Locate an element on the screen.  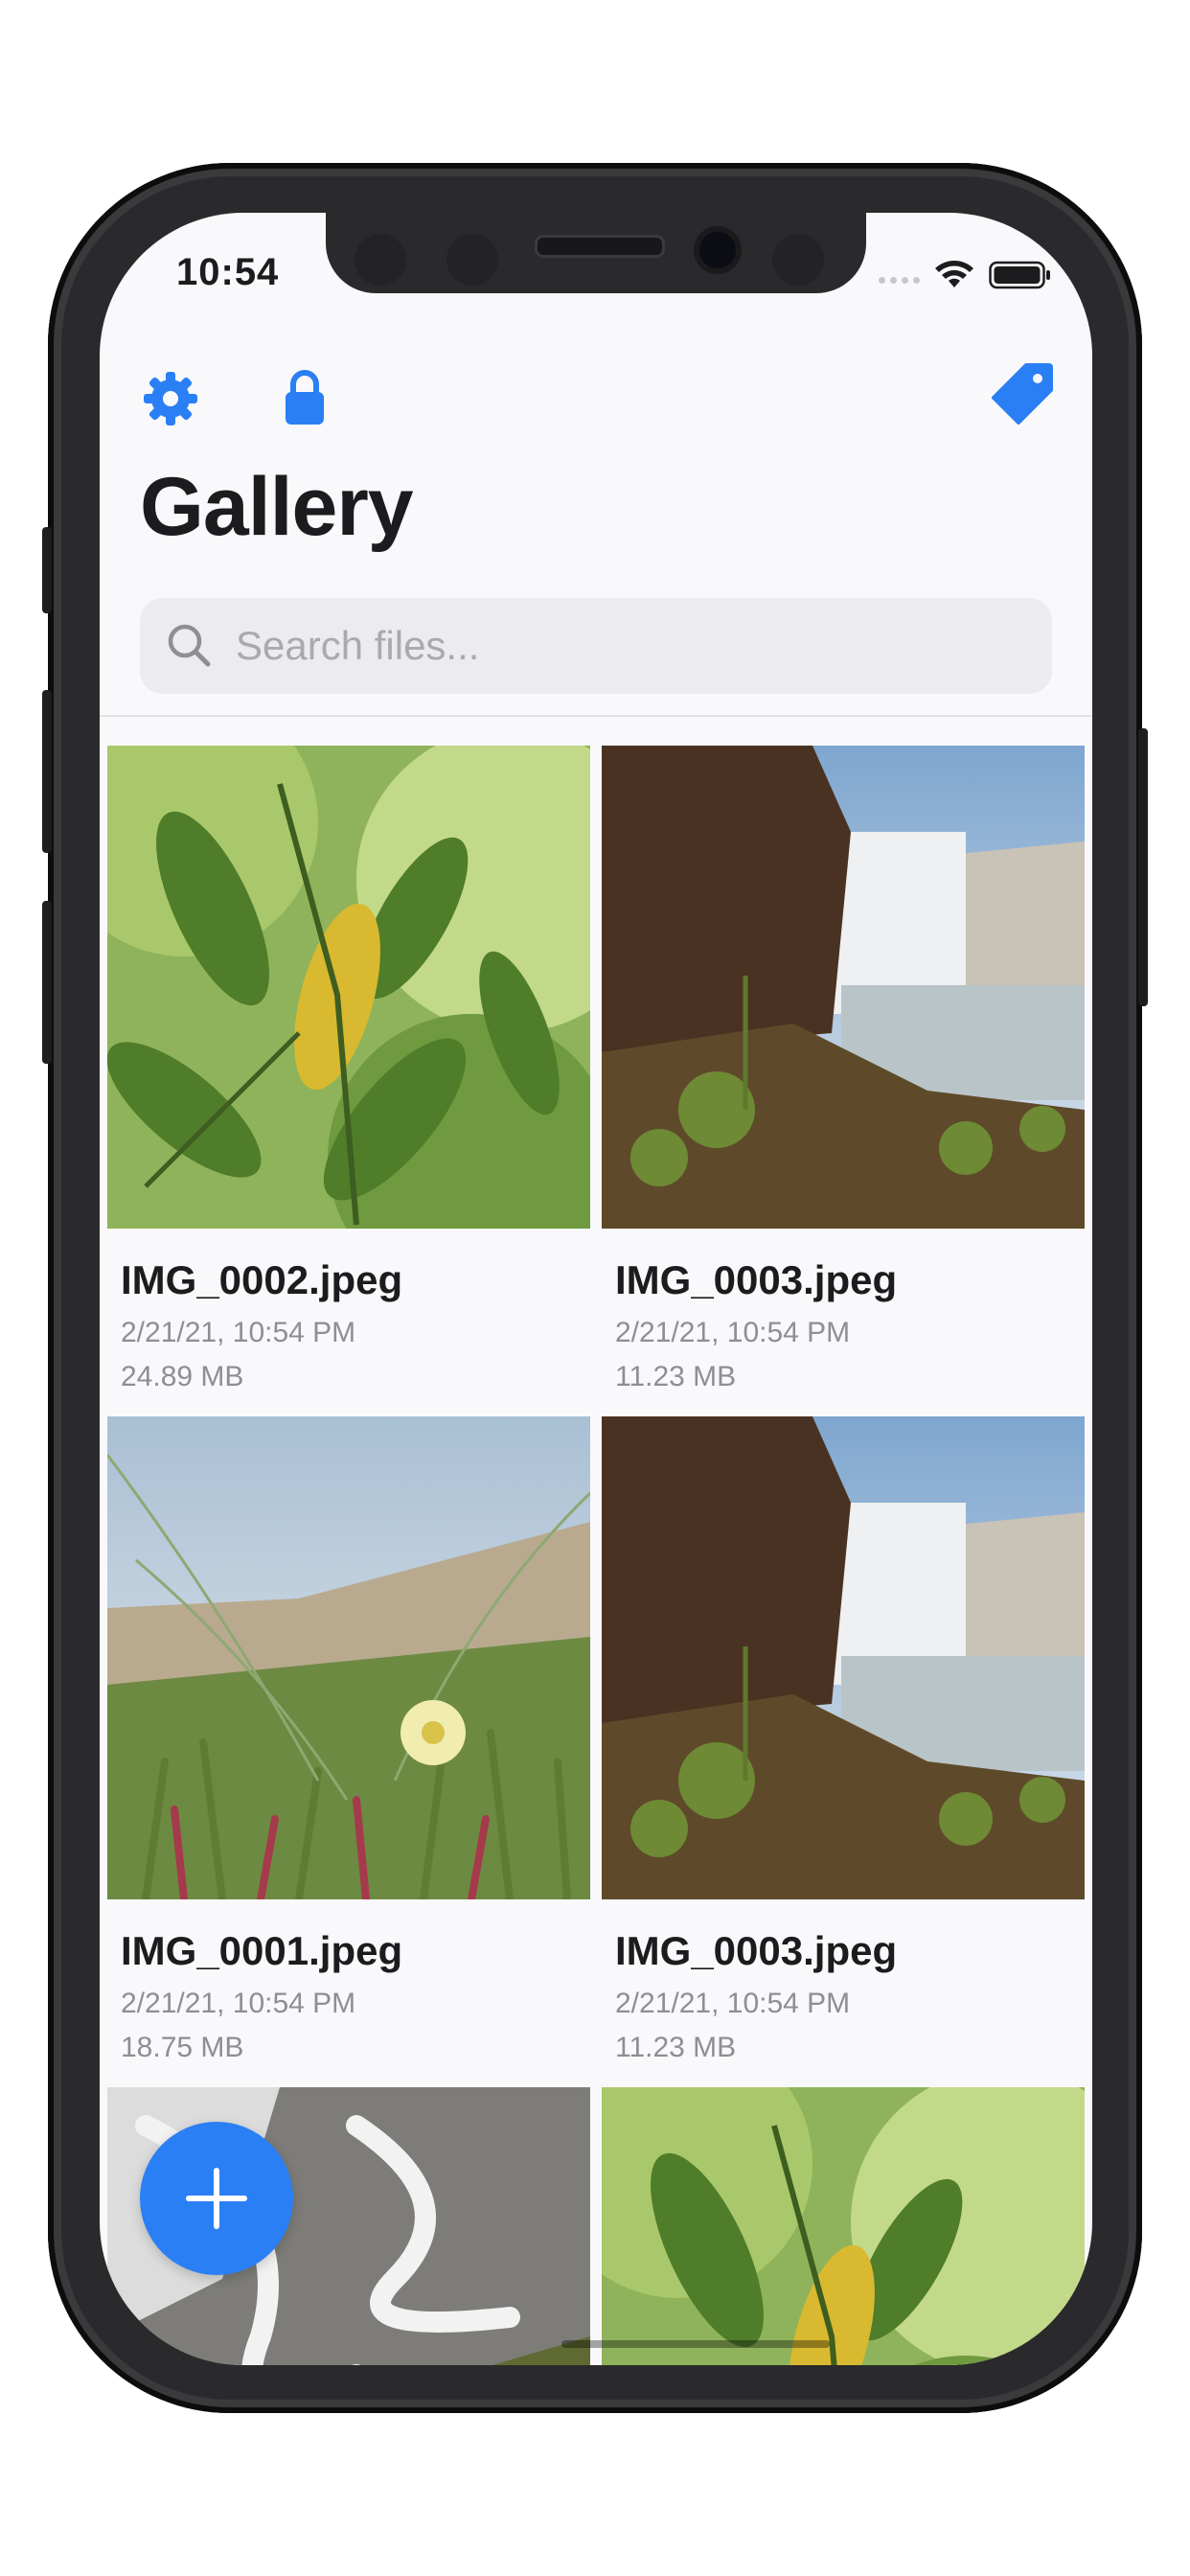
gear-icon is located at coordinates (171, 399).